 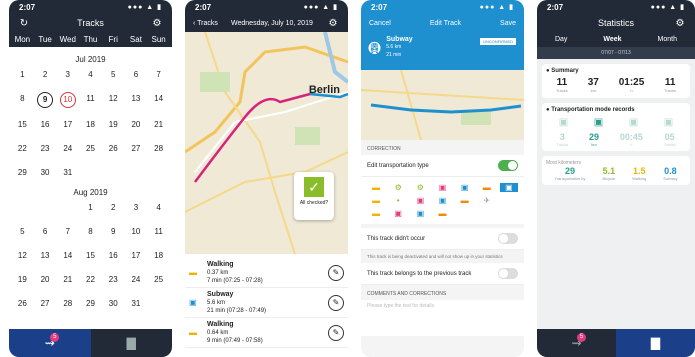 I want to click on track-map, so click(x=442, y=105).